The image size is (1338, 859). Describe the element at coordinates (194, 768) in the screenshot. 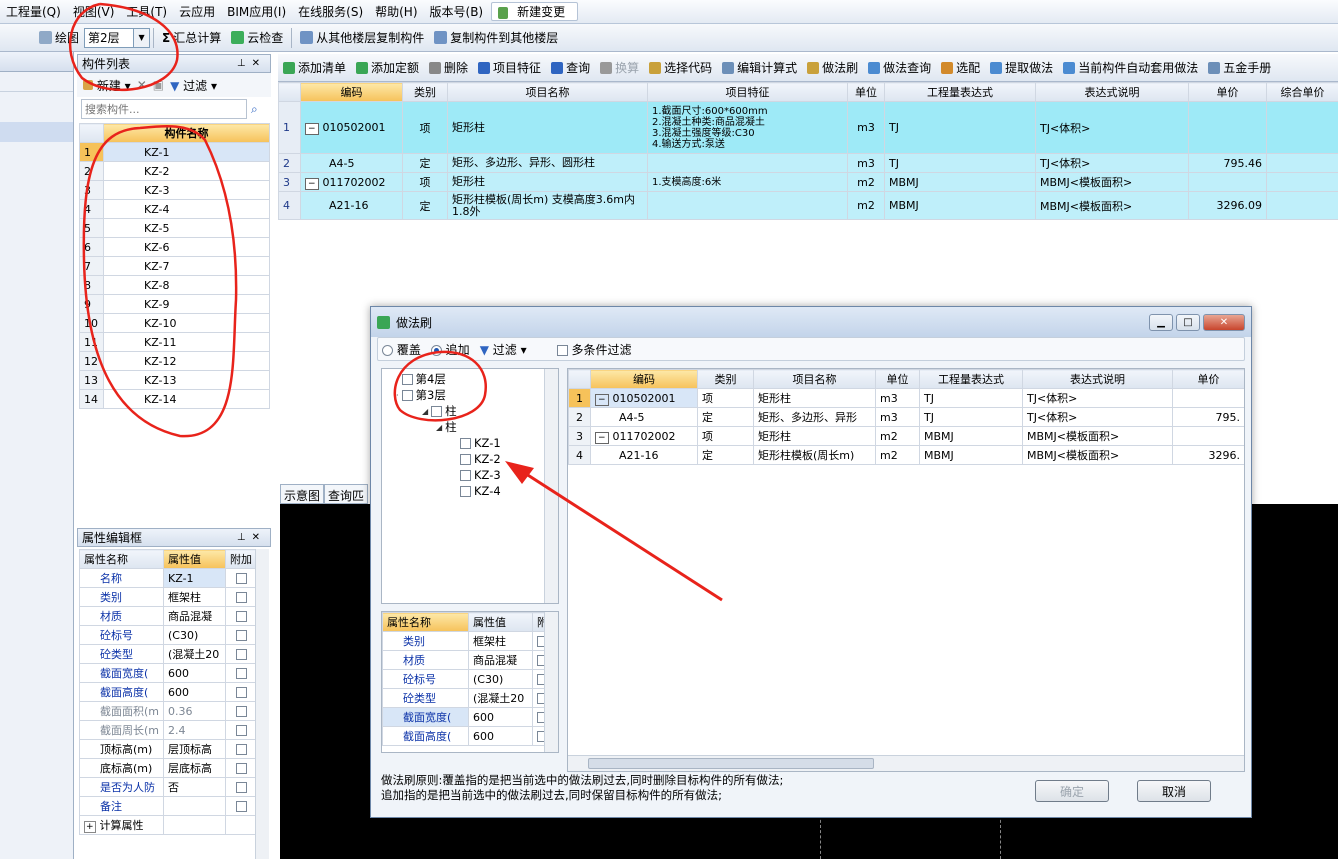

I see `property-value: 层底标高` at that location.